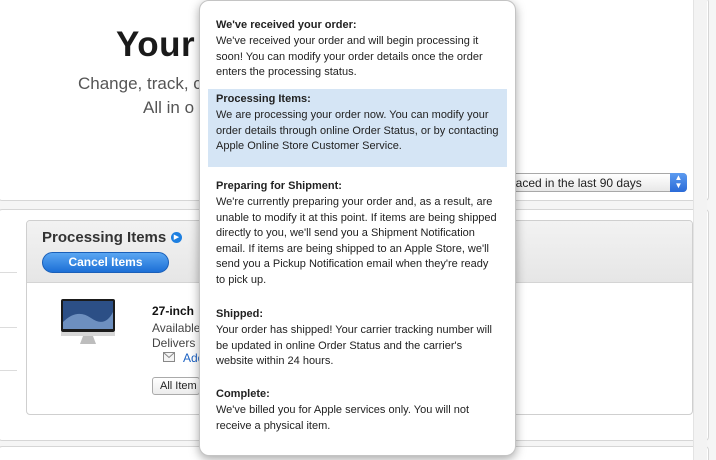  I want to click on imac-product-image, so click(88, 321).